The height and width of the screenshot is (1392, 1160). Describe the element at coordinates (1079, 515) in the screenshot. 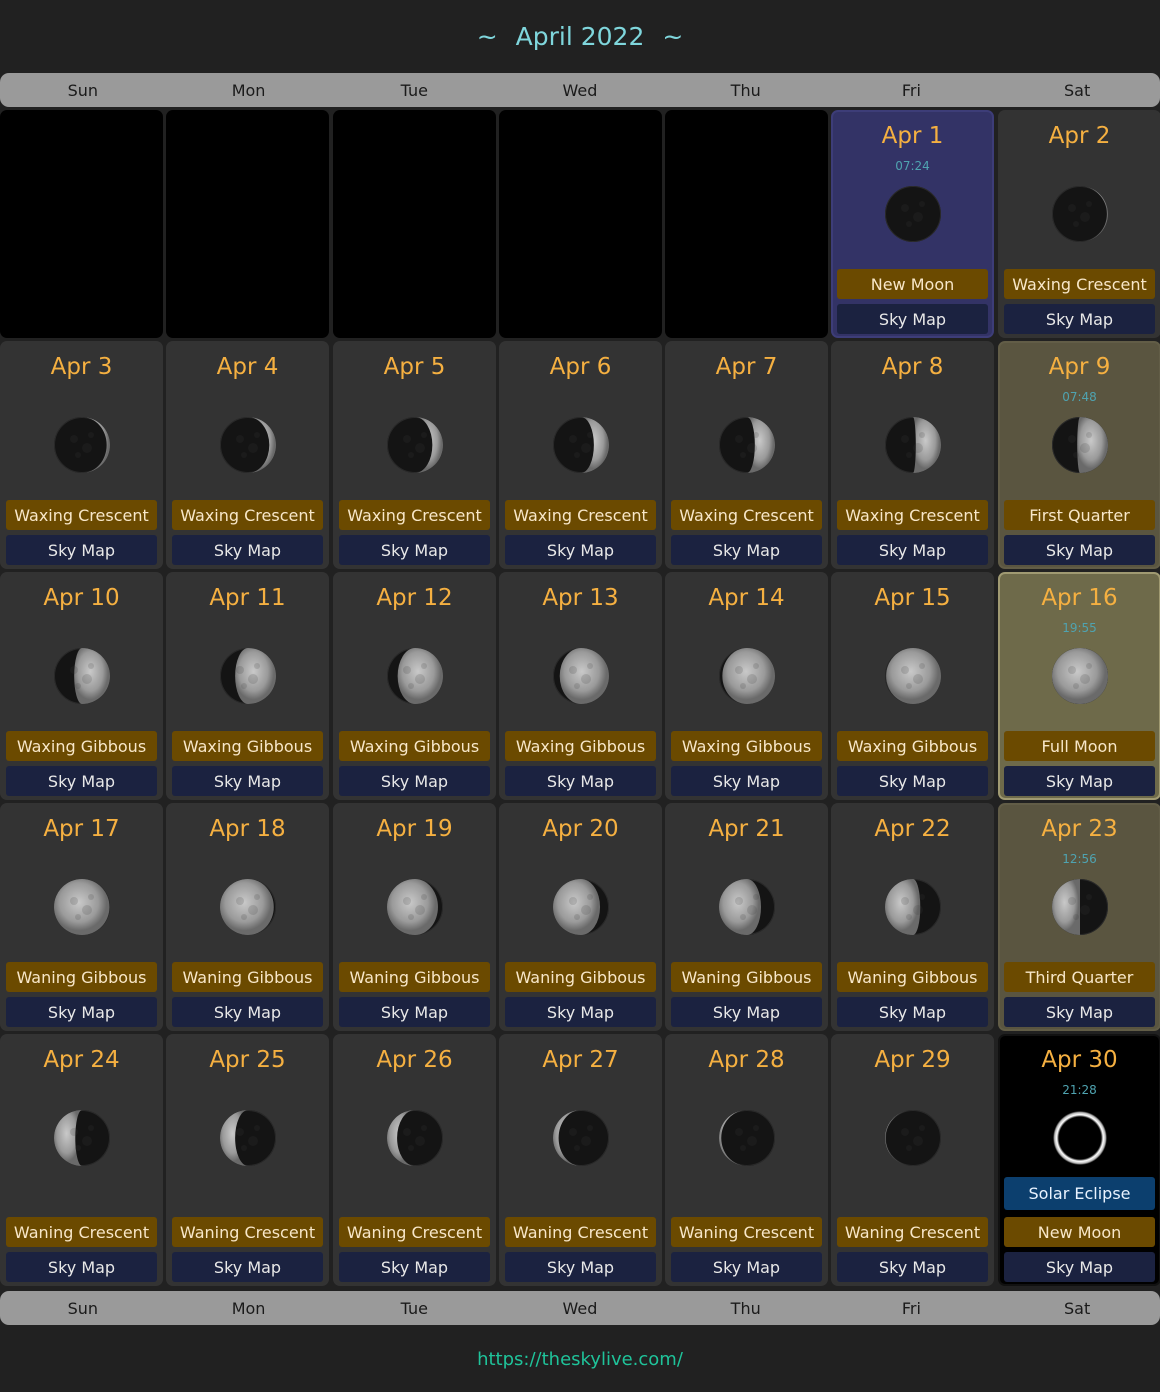

I see `phase-button: First Quarter` at that location.